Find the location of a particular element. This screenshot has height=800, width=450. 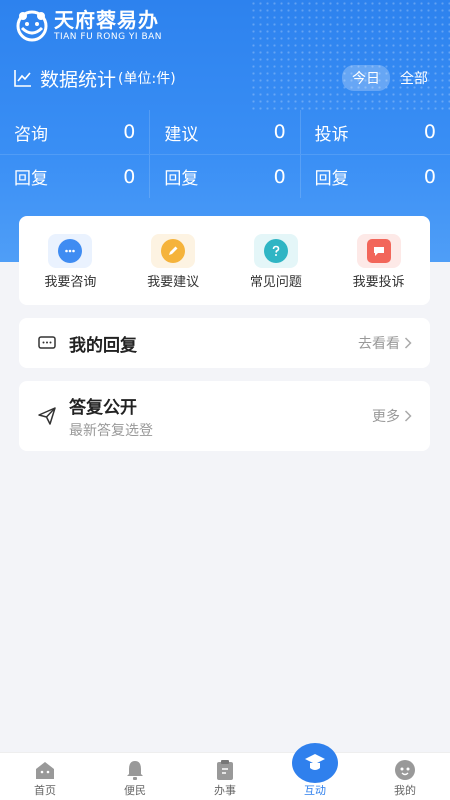

bell-icon is located at coordinates (135, 770).